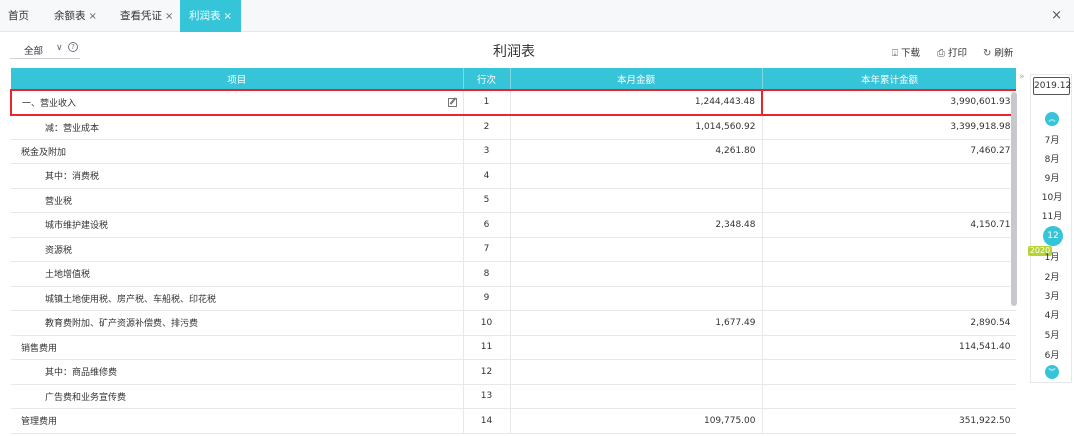  What do you see at coordinates (514, 52) in the screenshot?
I see `page-title: 利润表` at bounding box center [514, 52].